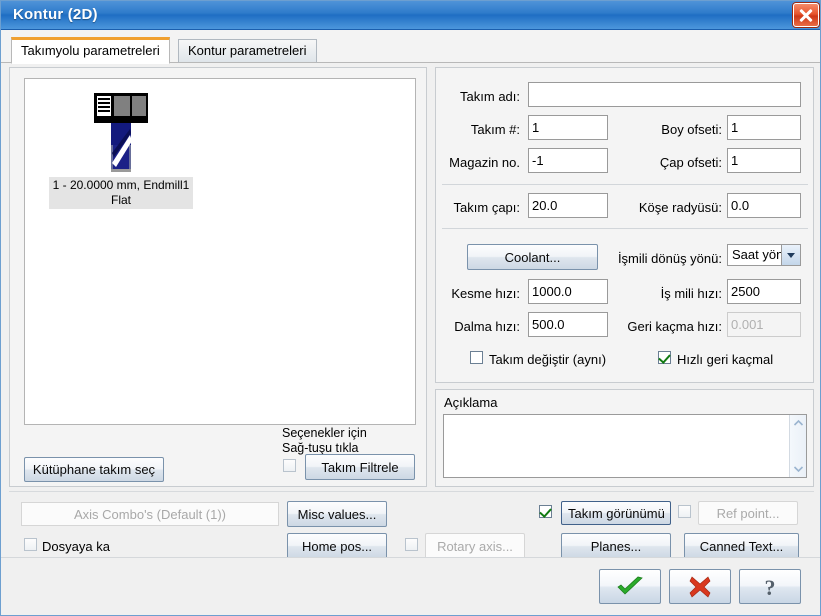 This screenshot has width=821, height=616. What do you see at coordinates (410, 15) in the screenshot?
I see `title-bar: Kontur (2D)` at bounding box center [410, 15].